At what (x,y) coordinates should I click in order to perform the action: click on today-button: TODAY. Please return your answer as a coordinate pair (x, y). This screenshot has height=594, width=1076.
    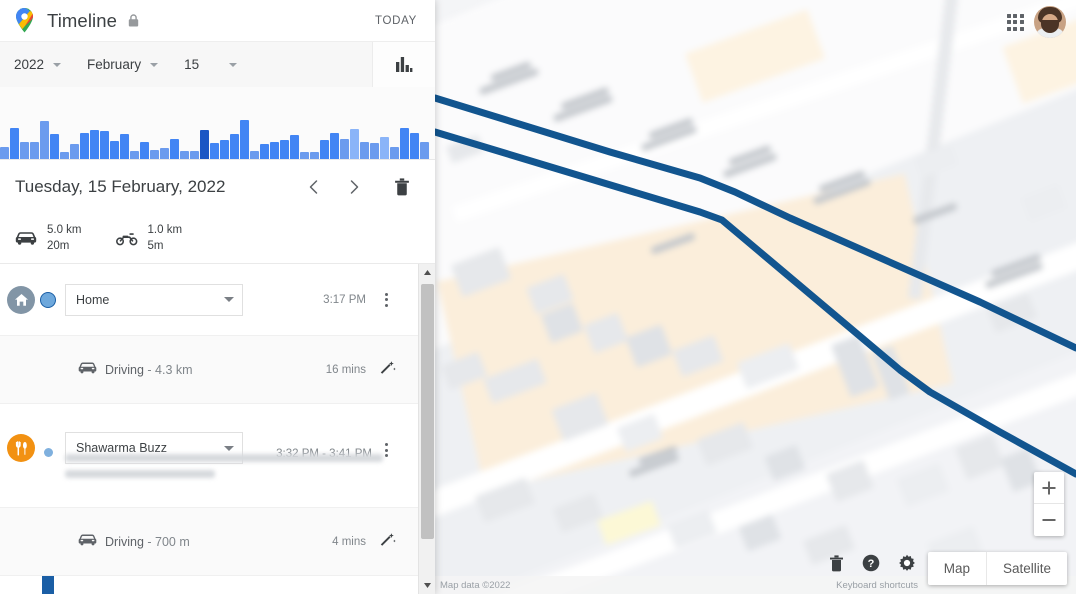
    Looking at the image, I should click on (396, 21).